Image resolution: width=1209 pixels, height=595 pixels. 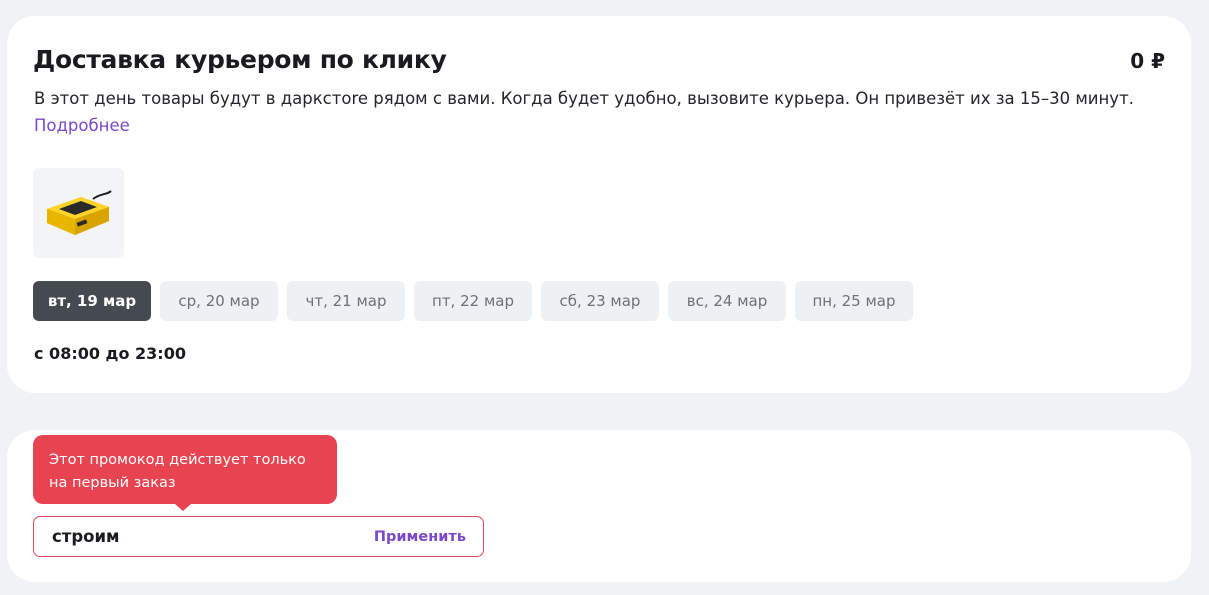 What do you see at coordinates (346, 301) in the screenshot?
I see `date-chip: чт, 21 мар` at bounding box center [346, 301].